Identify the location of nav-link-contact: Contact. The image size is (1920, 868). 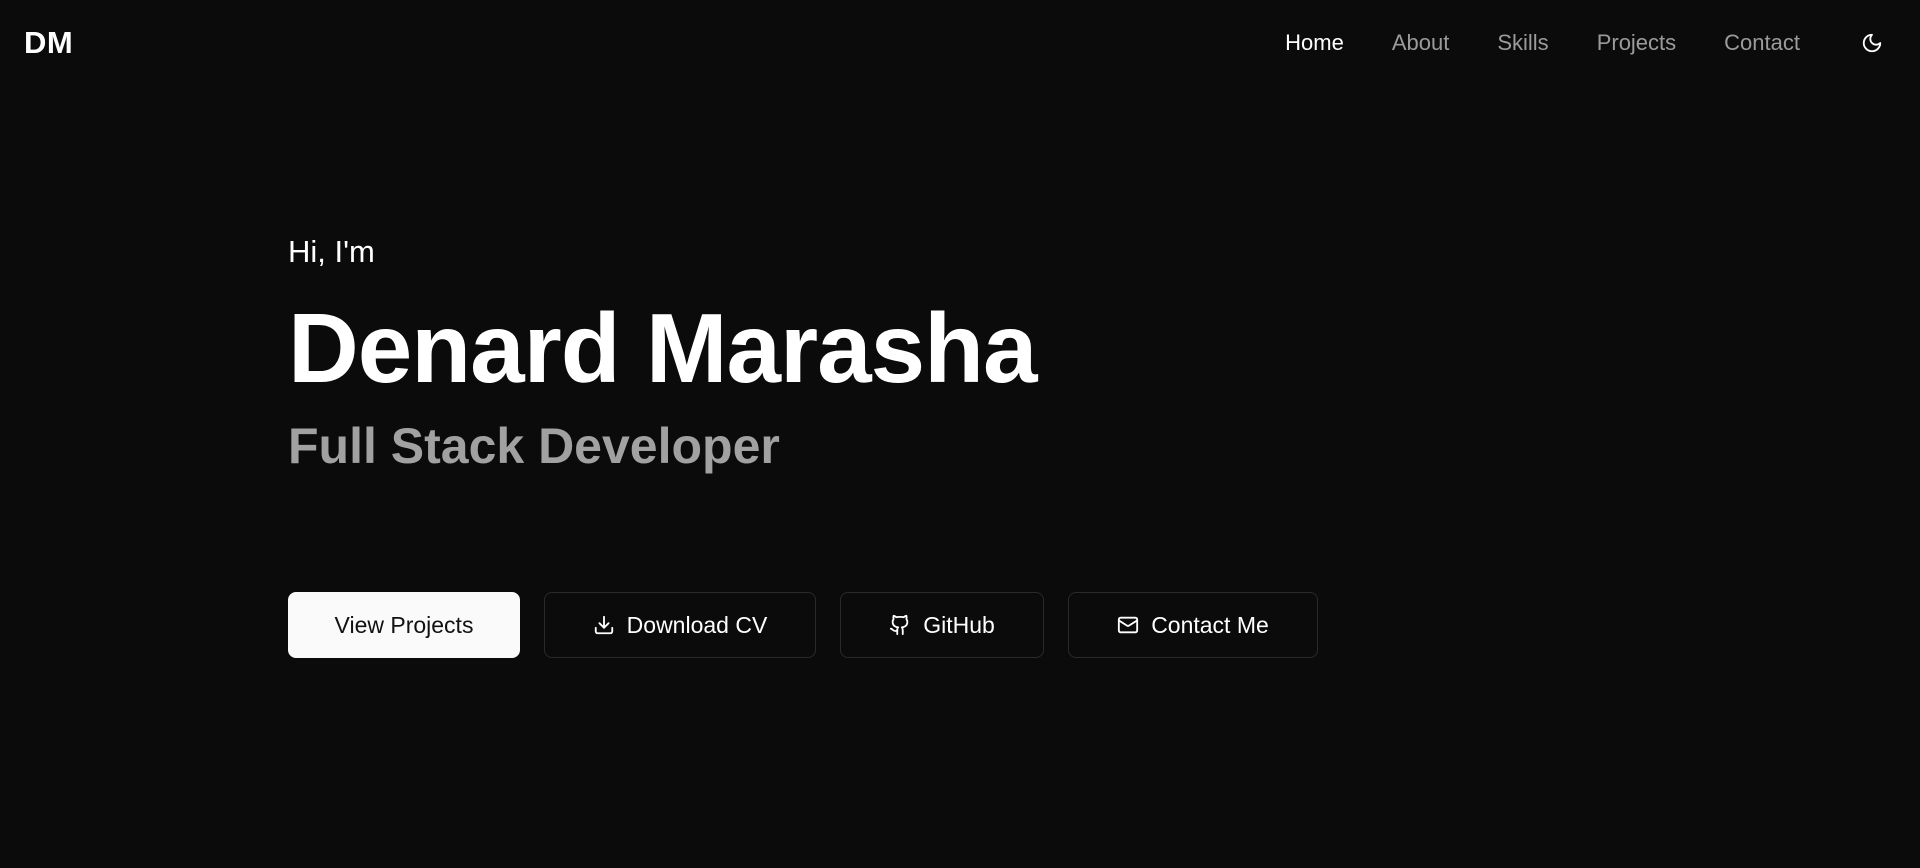
(1762, 43).